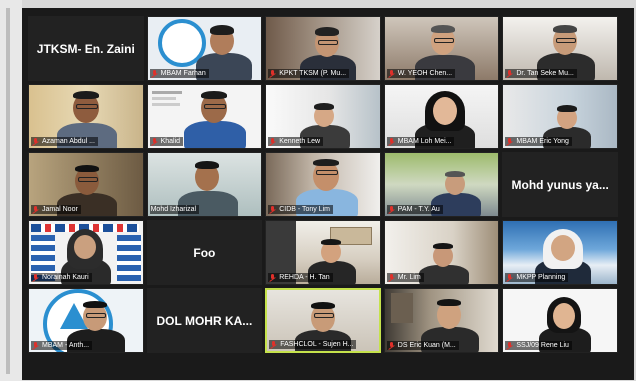 This screenshot has width=636, height=381. What do you see at coordinates (560, 252) in the screenshot?
I see `participant-tile: MKPP Planning` at bounding box center [560, 252].